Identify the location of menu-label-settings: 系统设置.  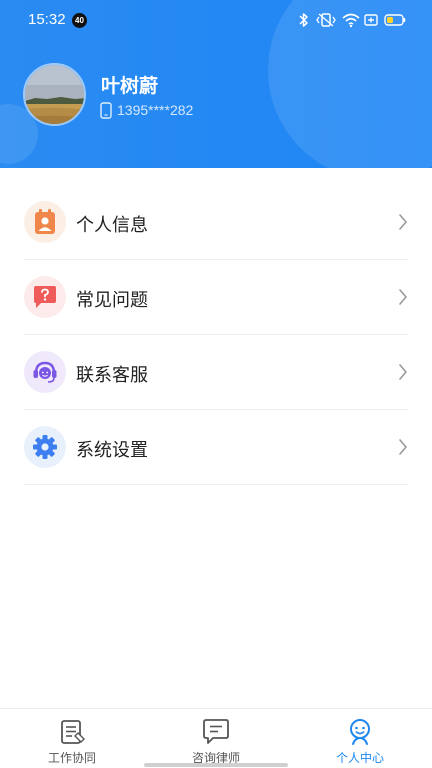
(112, 450).